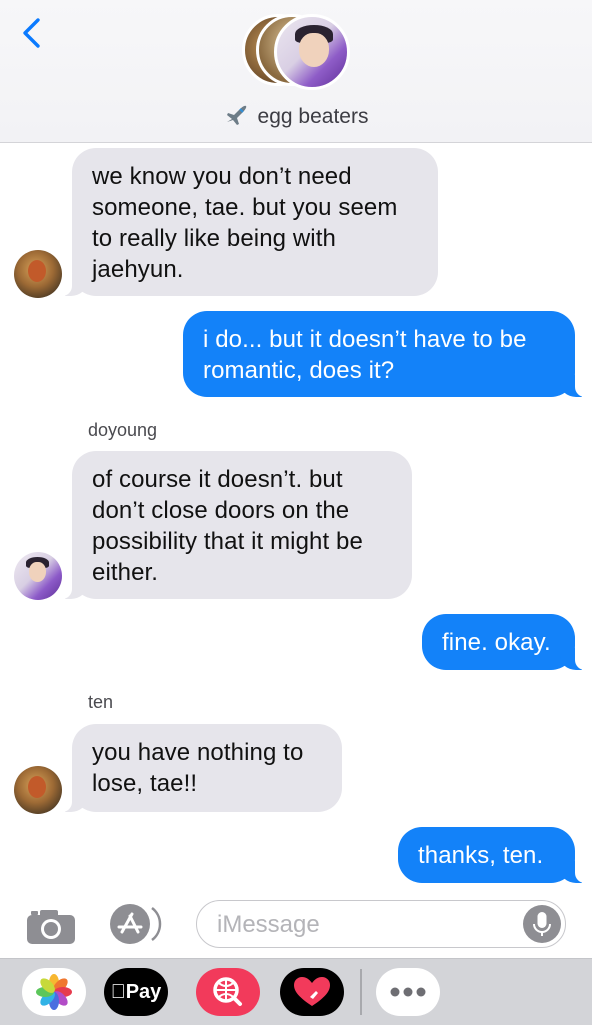 Image resolution: width=592 pixels, height=1025 pixels. I want to click on group-member-avatar, so click(312, 52).